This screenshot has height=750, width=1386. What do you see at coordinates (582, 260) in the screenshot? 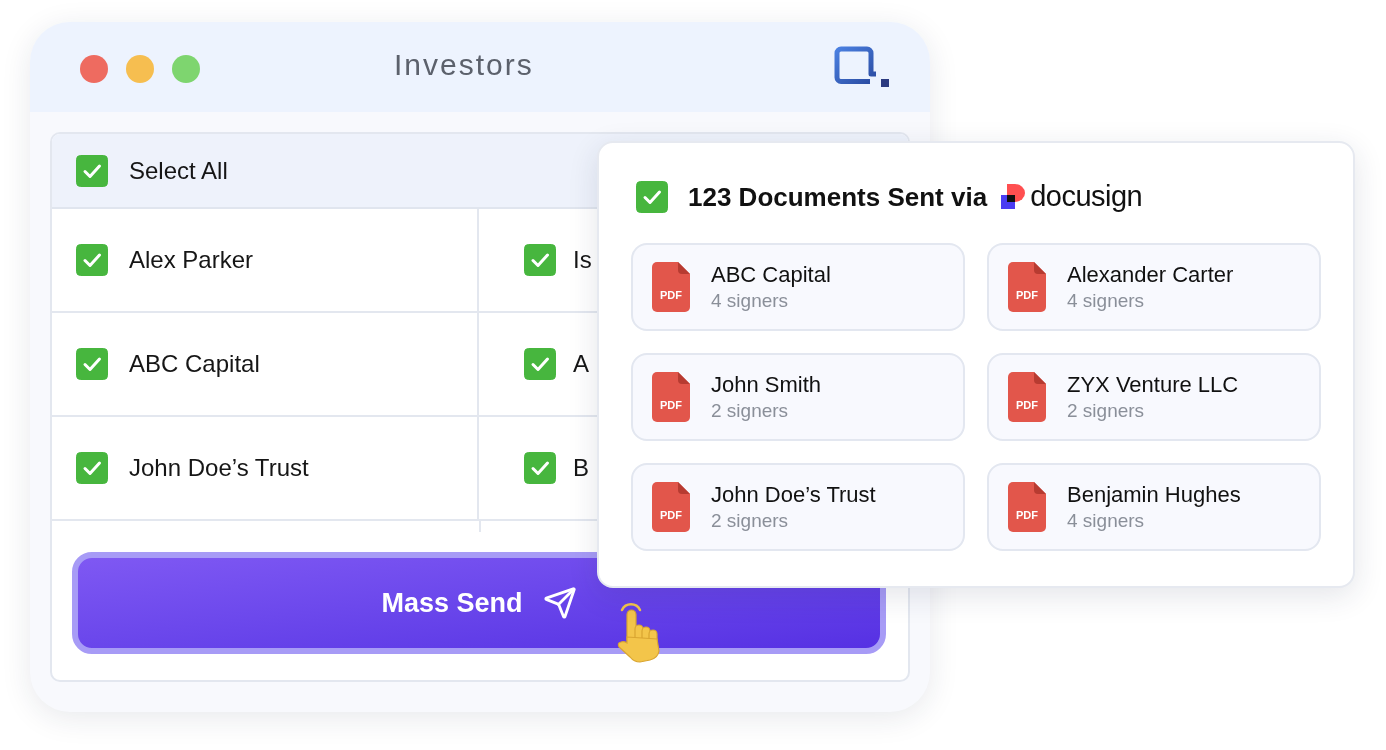
I see `investor-name: Is` at bounding box center [582, 260].